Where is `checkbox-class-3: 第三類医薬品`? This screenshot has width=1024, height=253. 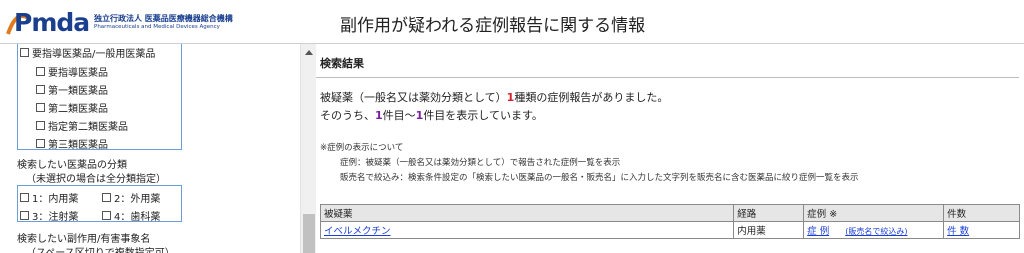 checkbox-class-3: 第三類医薬品 is located at coordinates (72, 143).